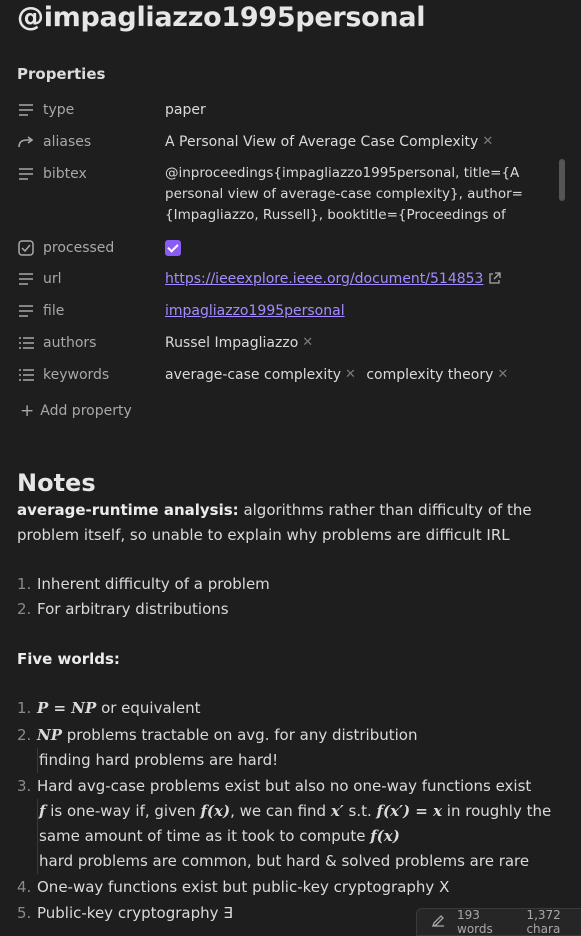 The image size is (581, 936). What do you see at coordinates (128, 510) in the screenshot?
I see `intro-bold: average-runtime analysis:` at bounding box center [128, 510].